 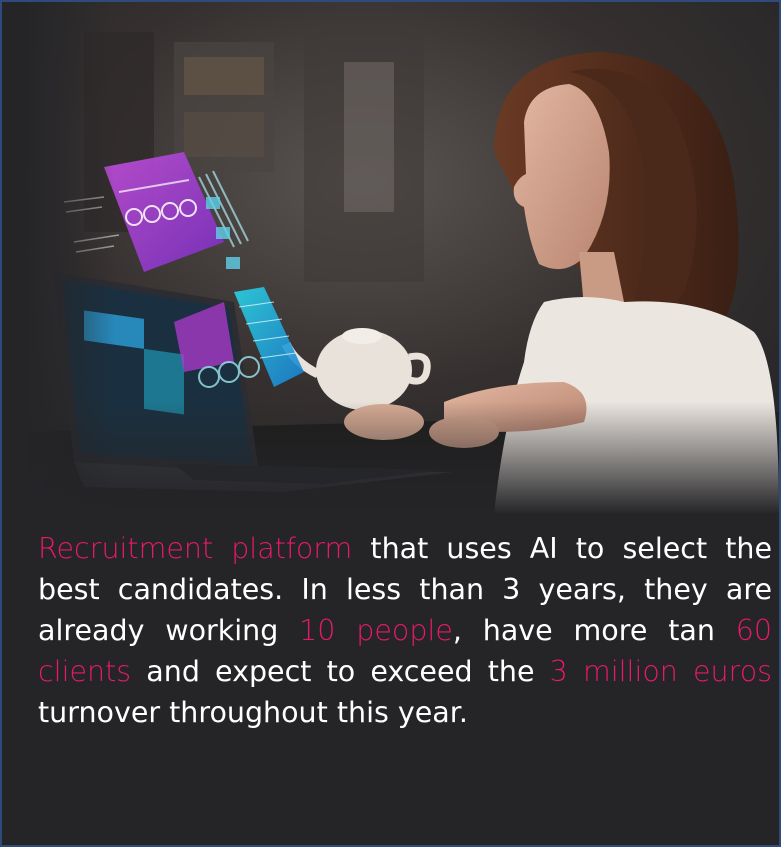 What do you see at coordinates (376, 630) in the screenshot?
I see `highlight-employees: 10 people` at bounding box center [376, 630].